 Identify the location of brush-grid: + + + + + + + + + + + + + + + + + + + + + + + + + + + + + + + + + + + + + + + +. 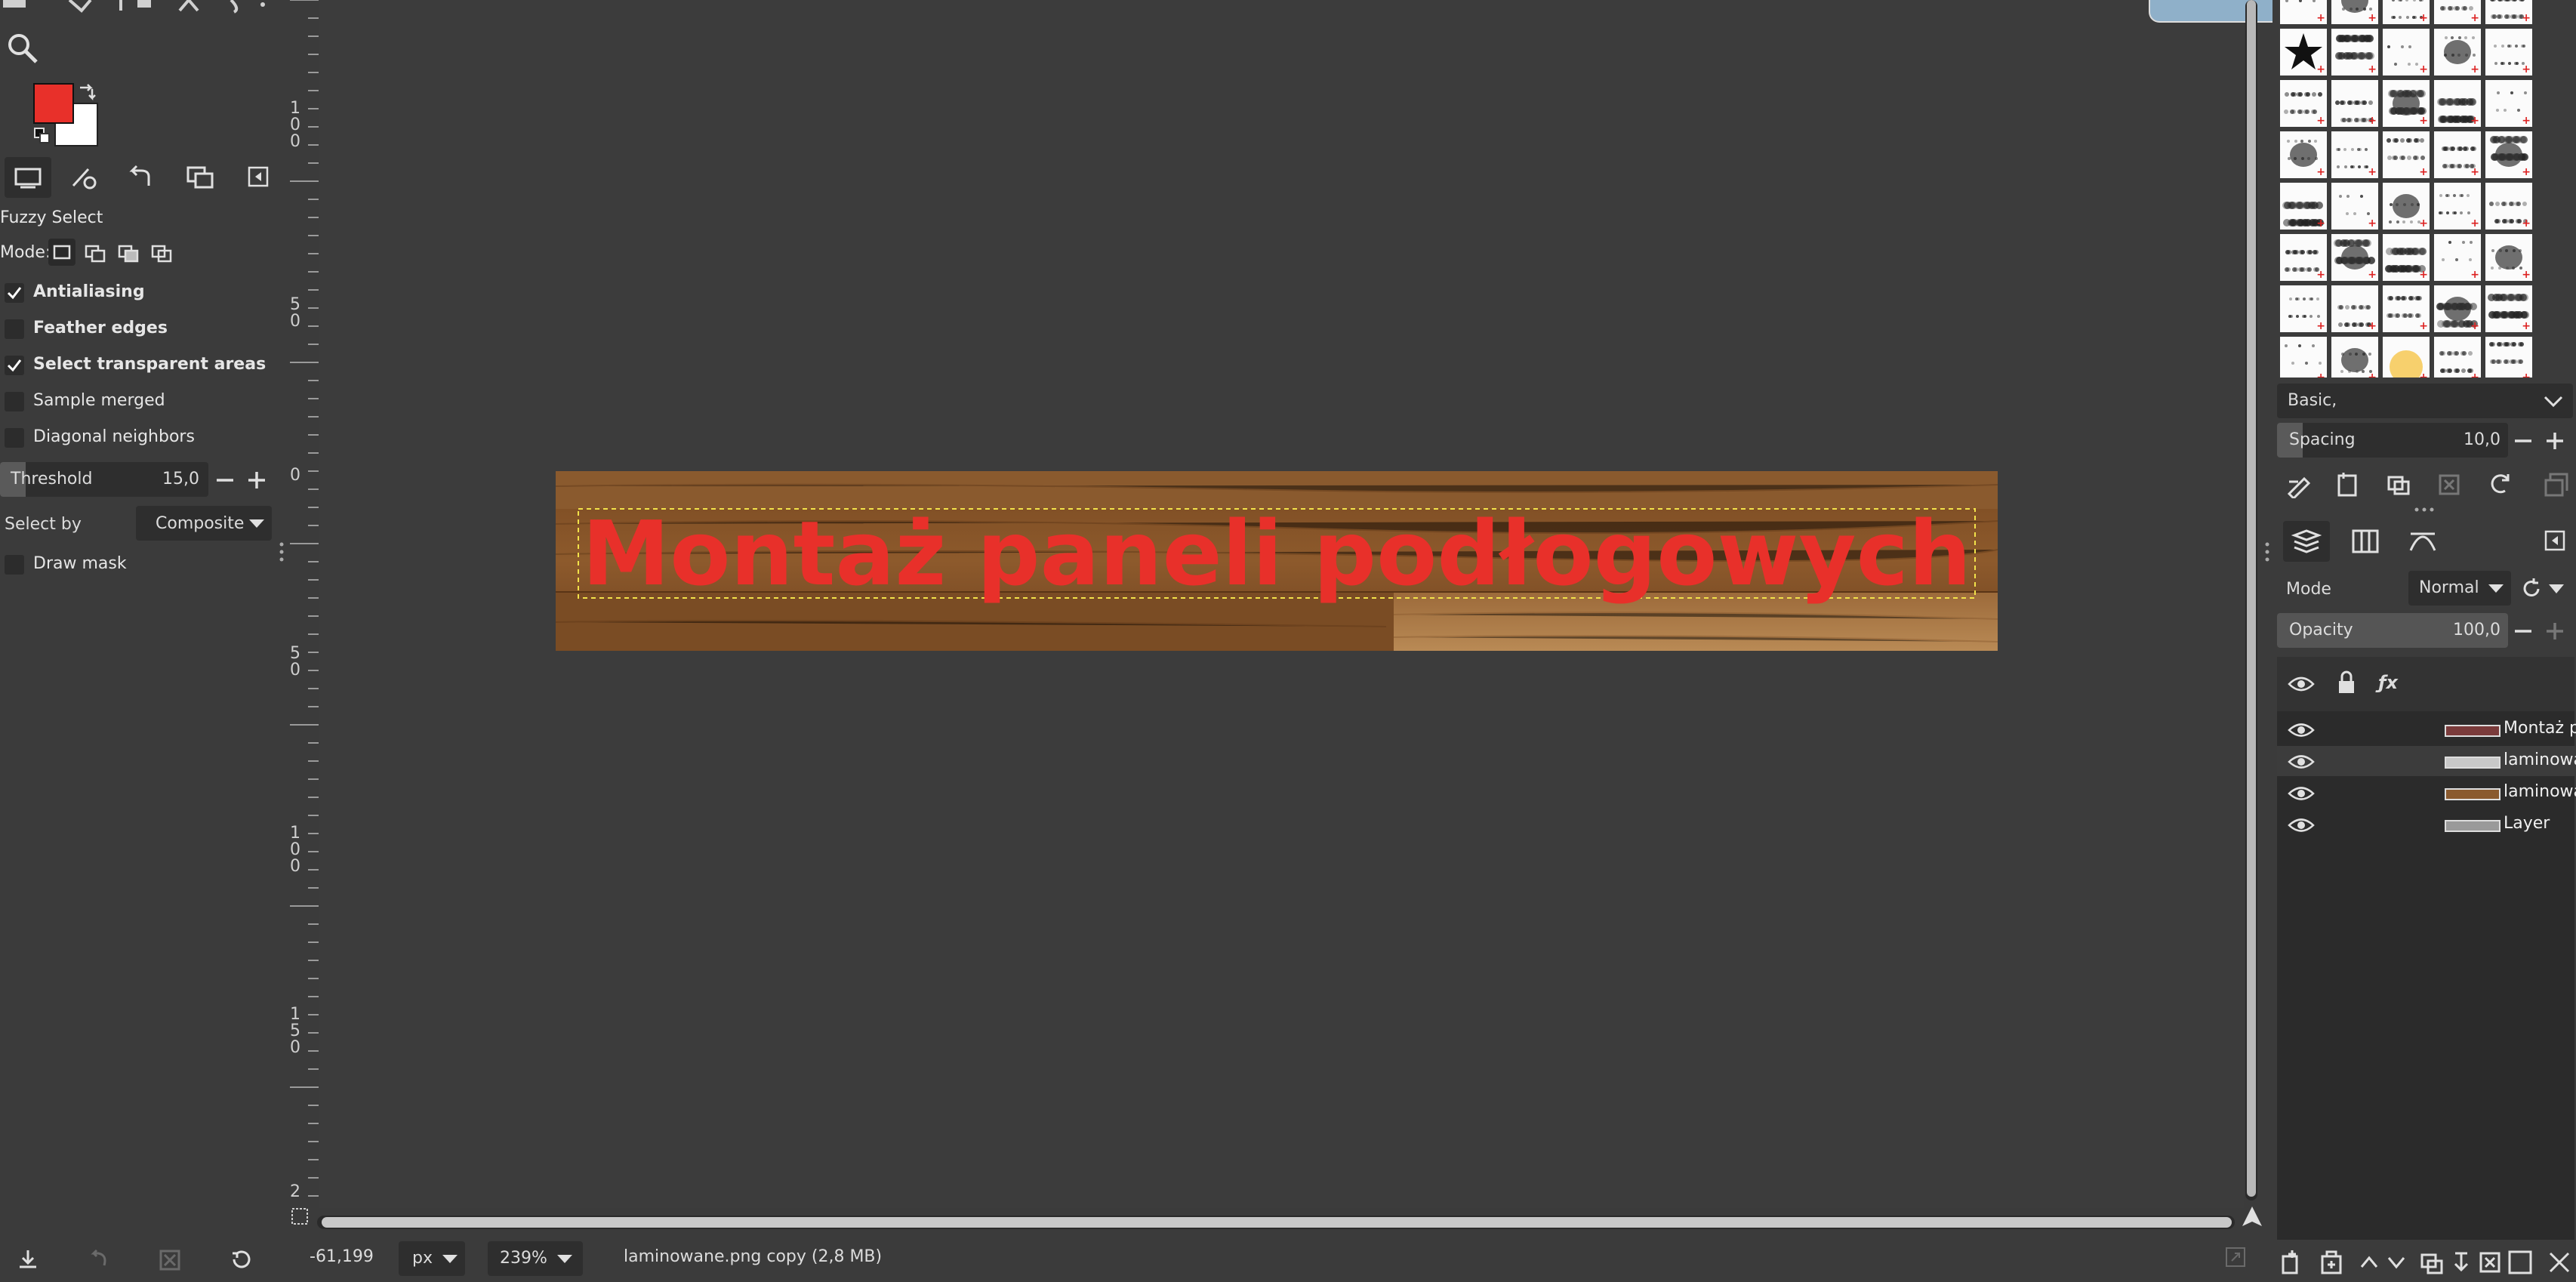
(2416, 189).